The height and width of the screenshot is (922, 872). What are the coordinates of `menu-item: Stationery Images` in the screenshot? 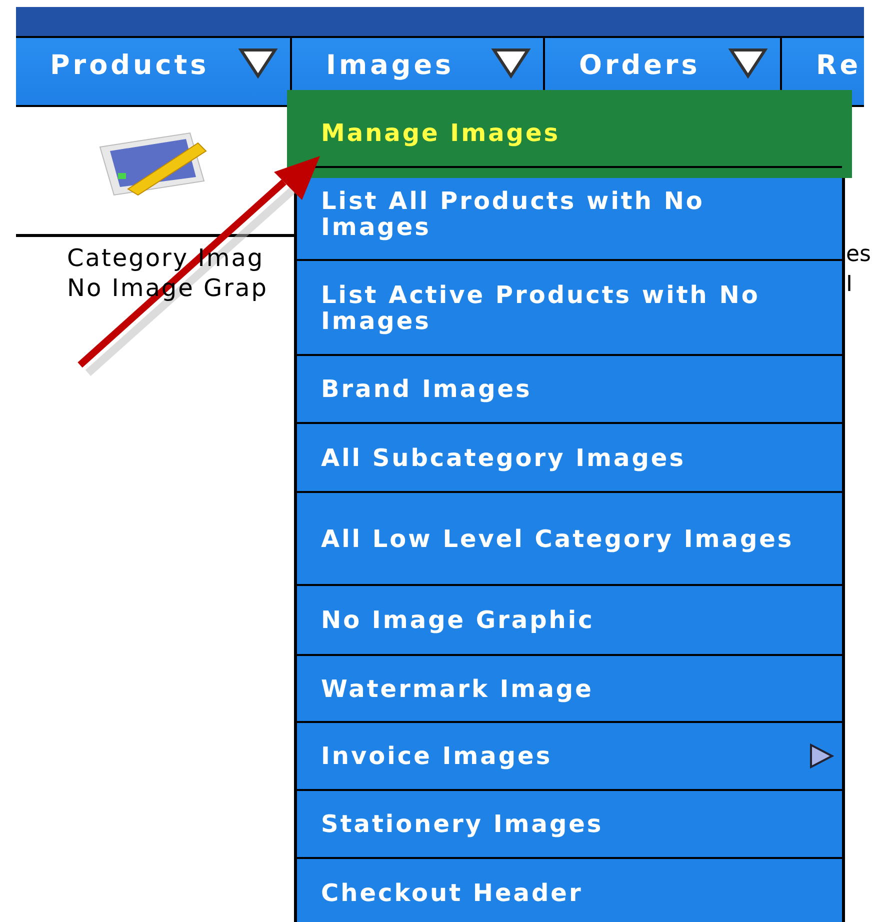 It's located at (569, 825).